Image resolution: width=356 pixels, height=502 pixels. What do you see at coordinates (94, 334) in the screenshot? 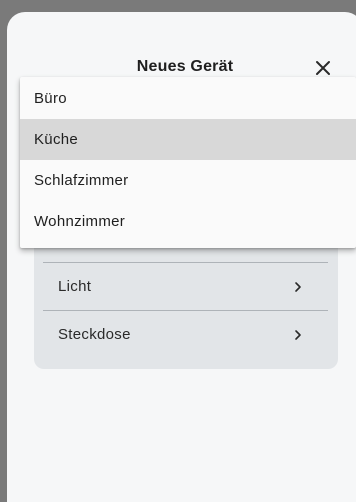
I see `device-type-label: Steckdose` at bounding box center [94, 334].